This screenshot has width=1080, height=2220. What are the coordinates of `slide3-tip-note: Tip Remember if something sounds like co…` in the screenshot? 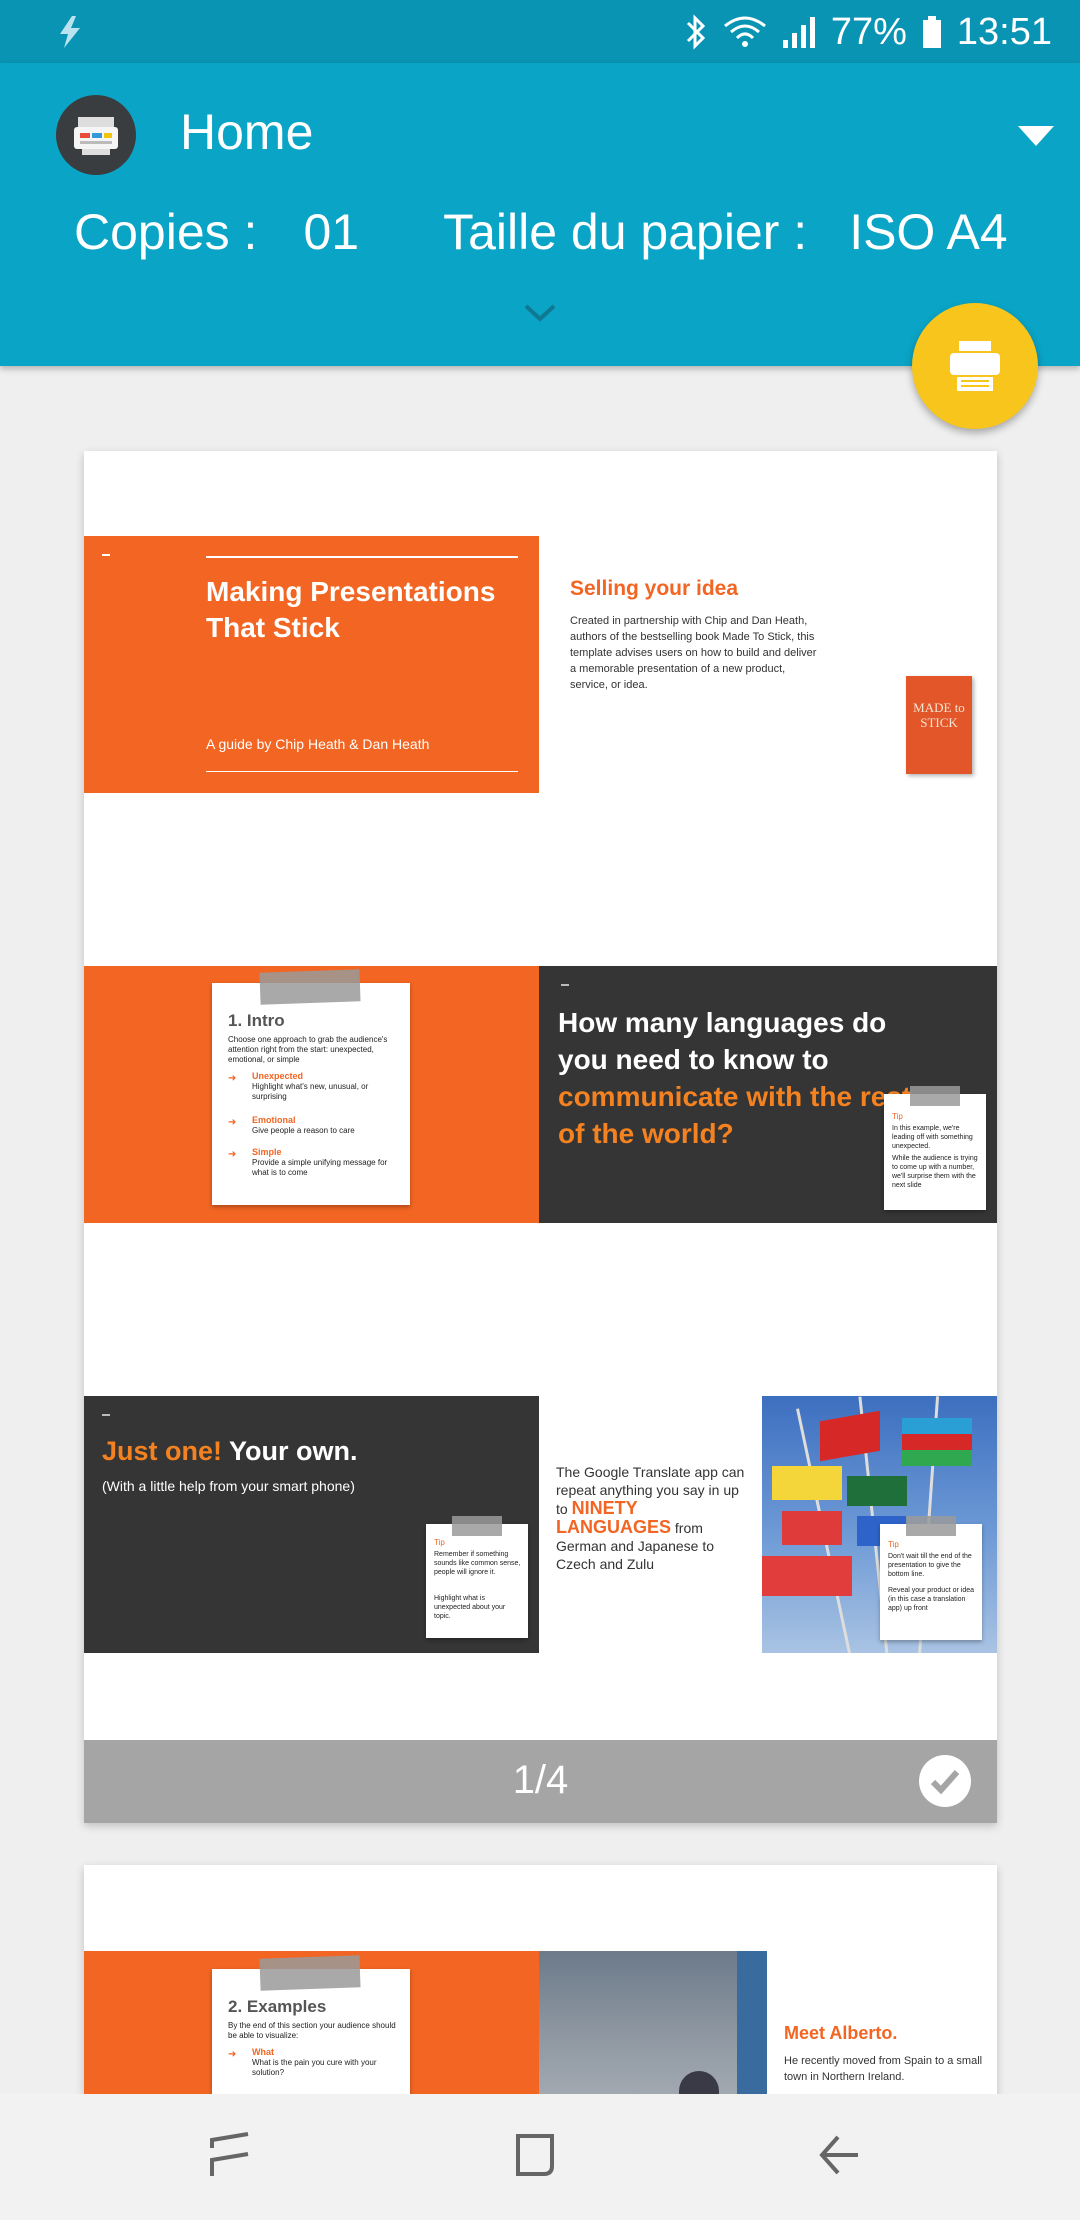 It's located at (477, 1577).